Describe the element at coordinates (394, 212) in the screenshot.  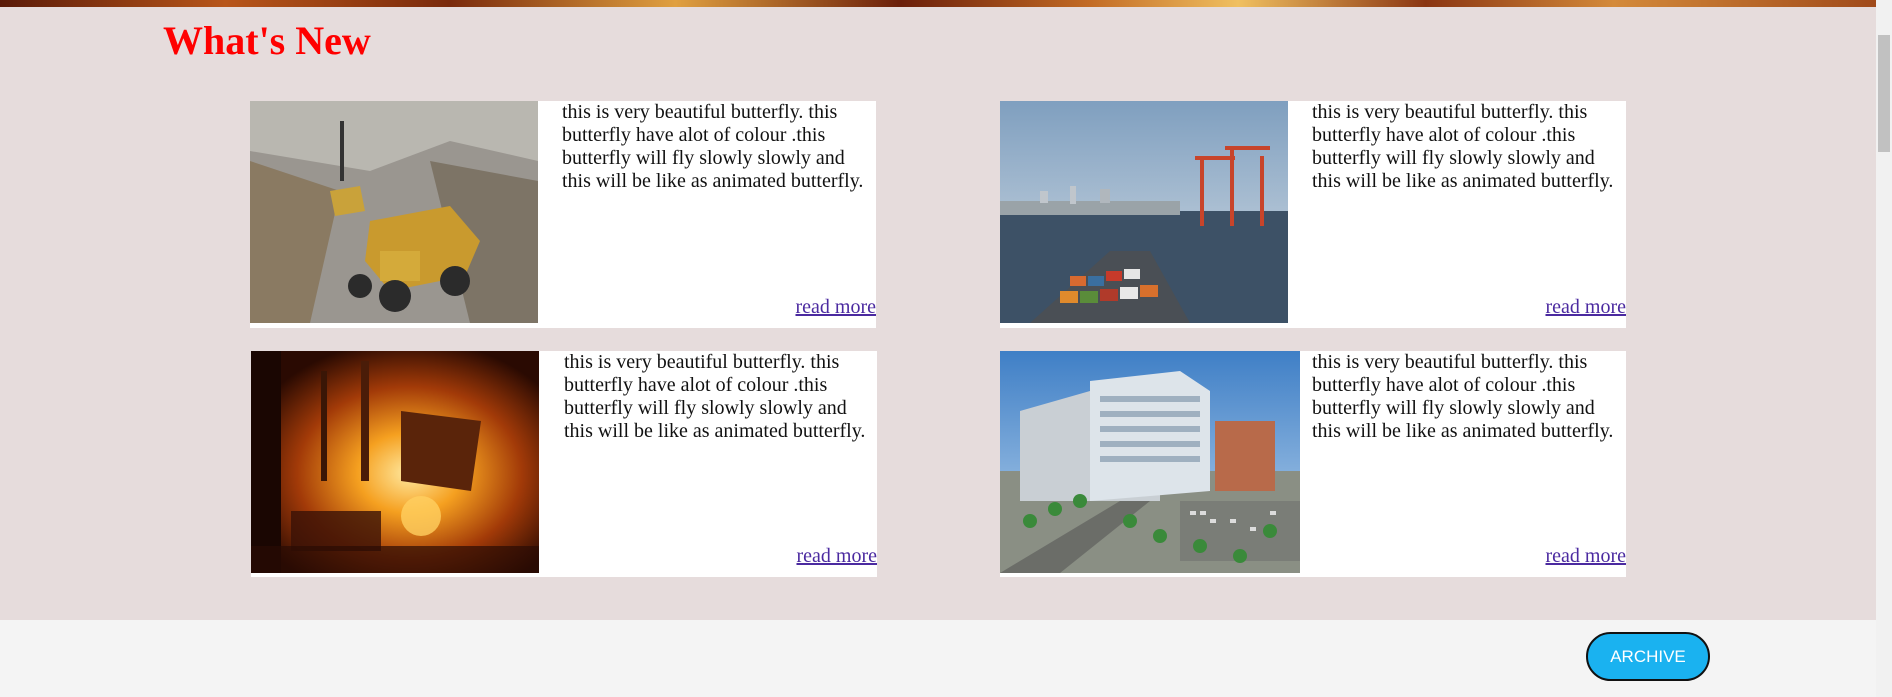
I see `mining-dump-truck-image` at that location.